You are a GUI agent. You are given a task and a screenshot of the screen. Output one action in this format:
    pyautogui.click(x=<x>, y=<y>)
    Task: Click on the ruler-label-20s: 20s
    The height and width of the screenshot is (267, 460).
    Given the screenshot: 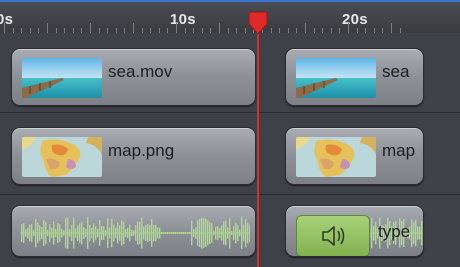 What is the action you would take?
    pyautogui.click(x=355, y=19)
    